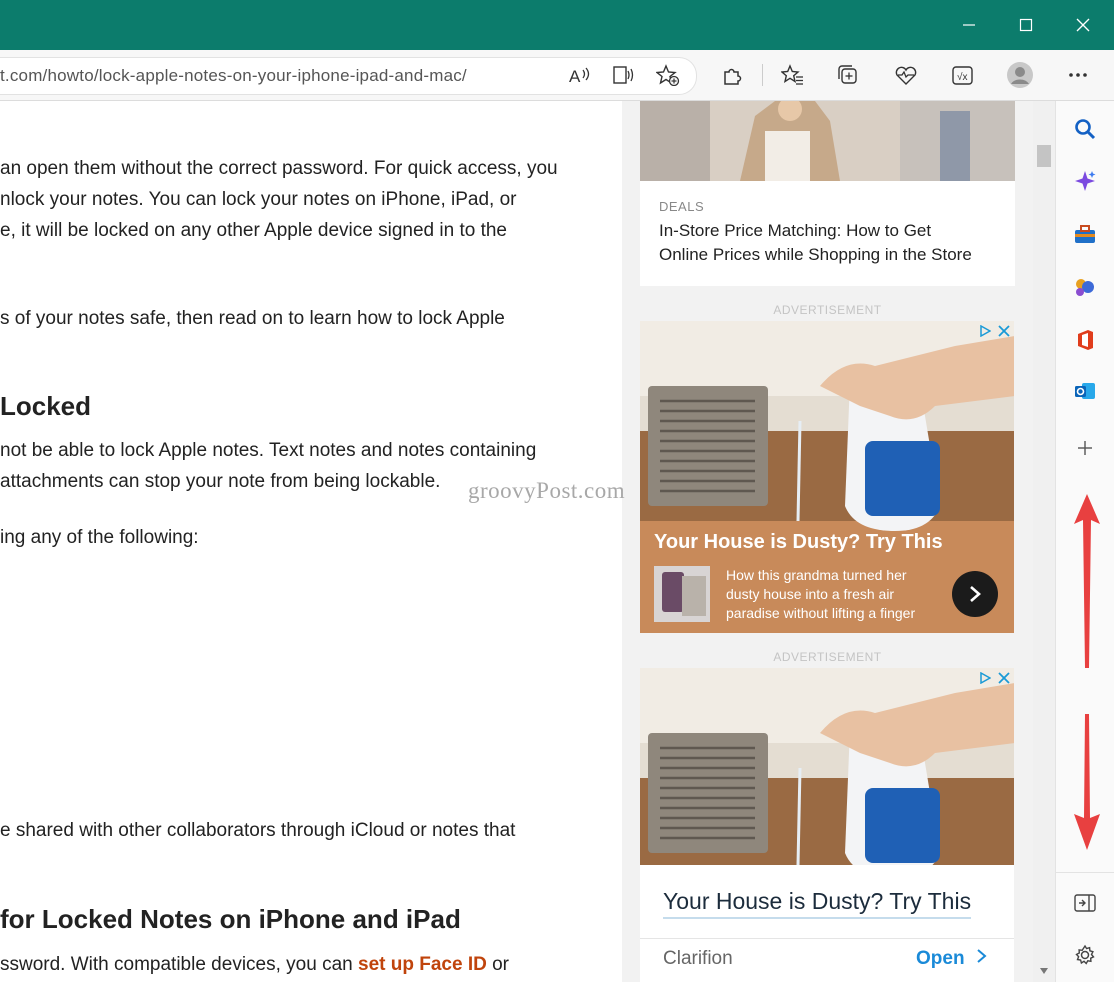 The height and width of the screenshot is (982, 1114). I want to click on ad-advertiser: Clarifion, so click(698, 958).